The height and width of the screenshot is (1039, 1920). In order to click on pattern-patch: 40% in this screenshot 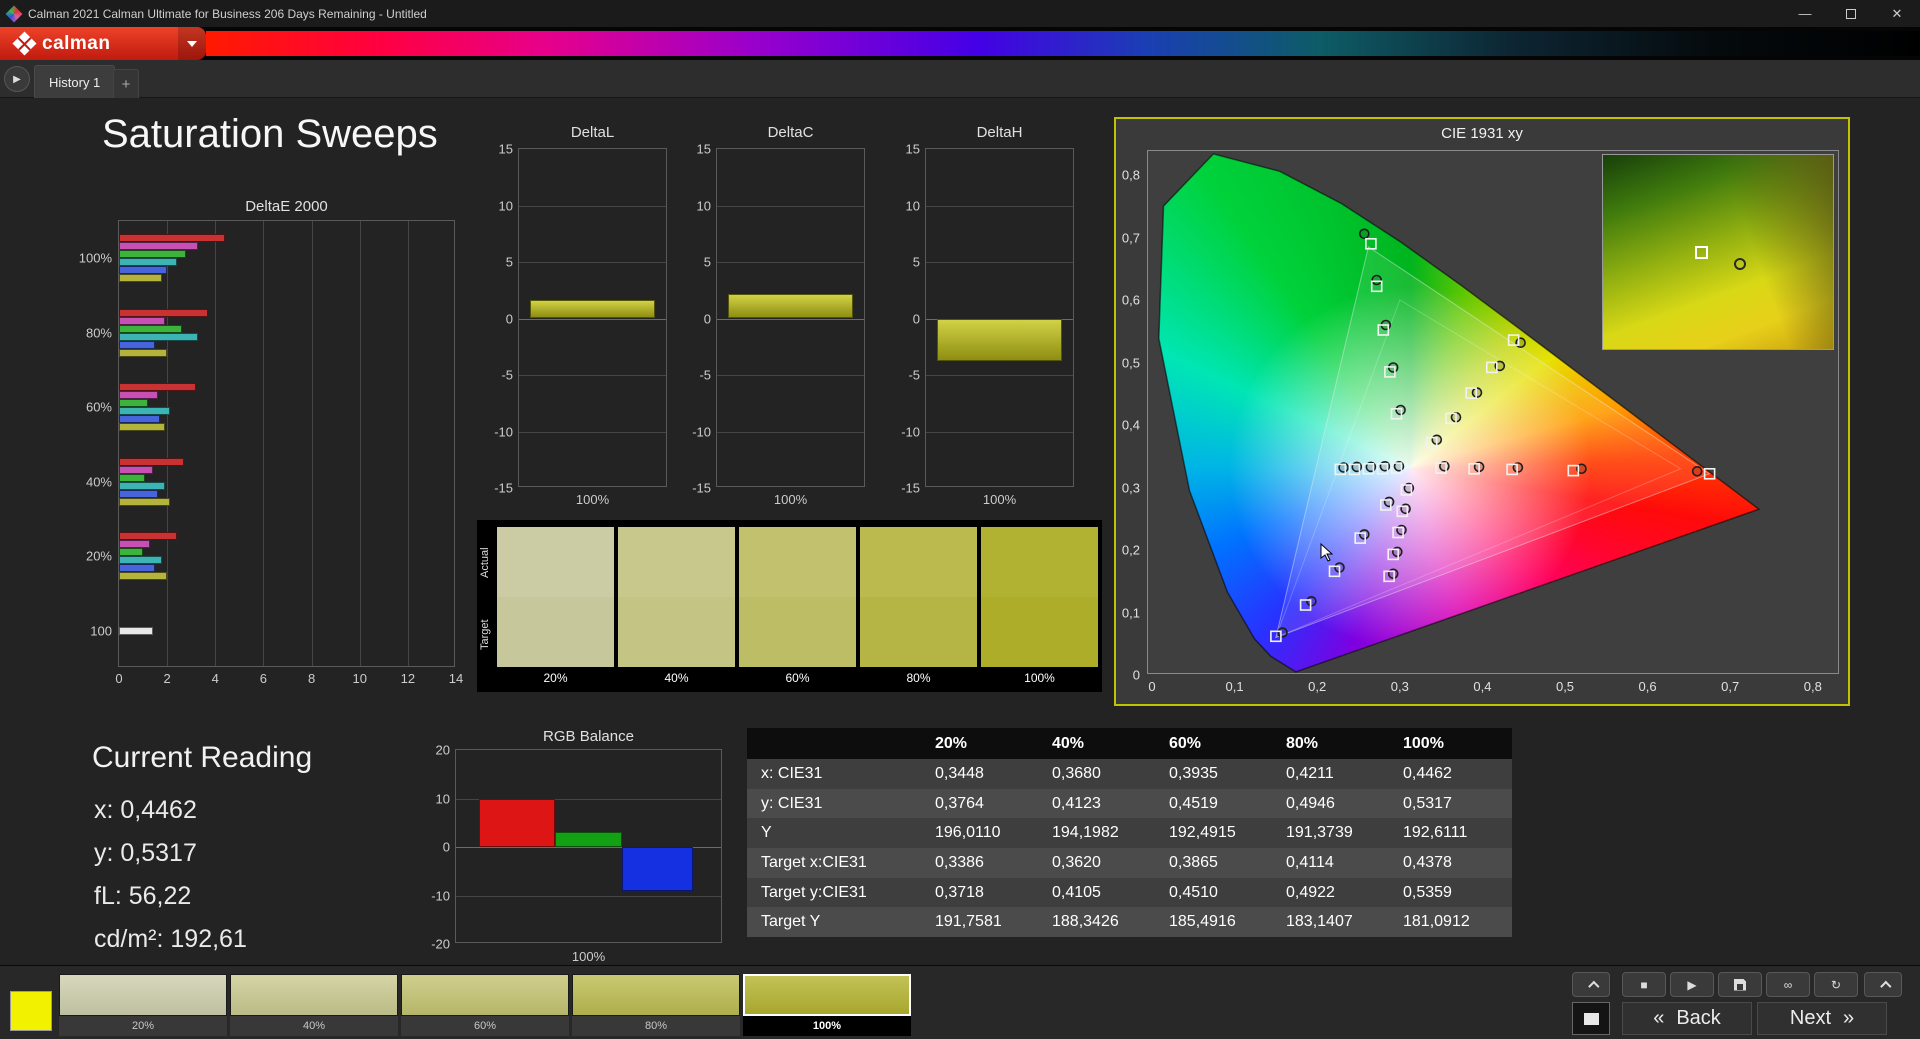, I will do `click(314, 1005)`.